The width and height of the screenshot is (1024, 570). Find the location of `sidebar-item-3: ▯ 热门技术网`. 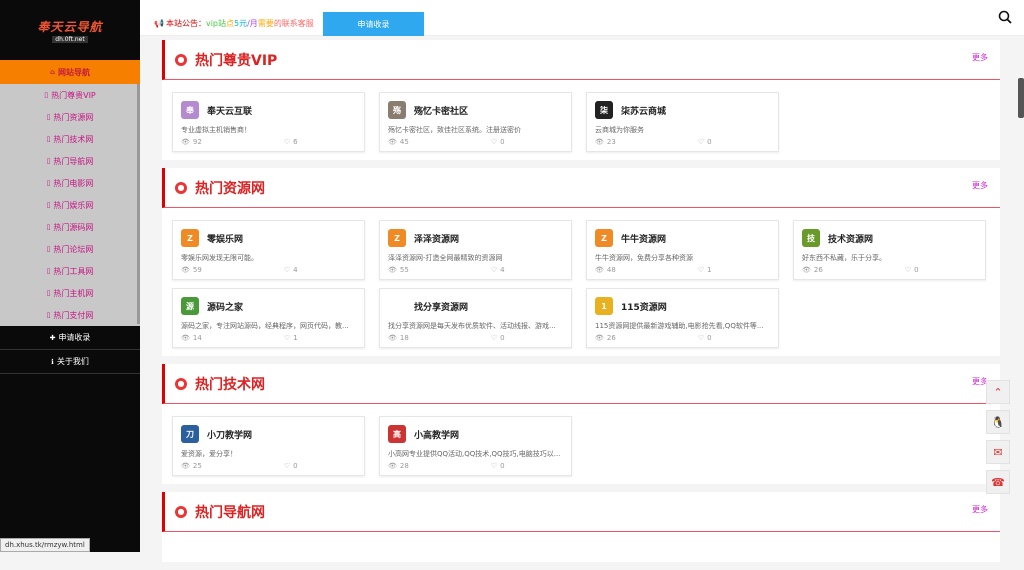

sidebar-item-3: ▯ 热门技术网 is located at coordinates (70, 139).